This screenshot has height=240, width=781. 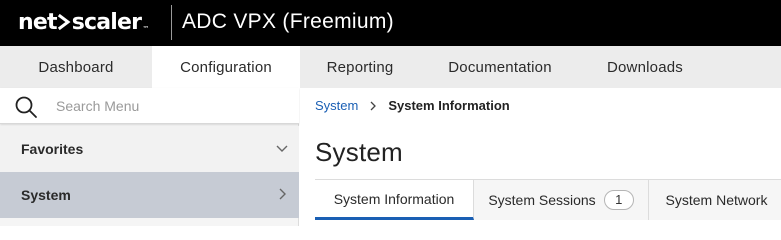 I want to click on sidebar-item-system: System, so click(x=149, y=195).